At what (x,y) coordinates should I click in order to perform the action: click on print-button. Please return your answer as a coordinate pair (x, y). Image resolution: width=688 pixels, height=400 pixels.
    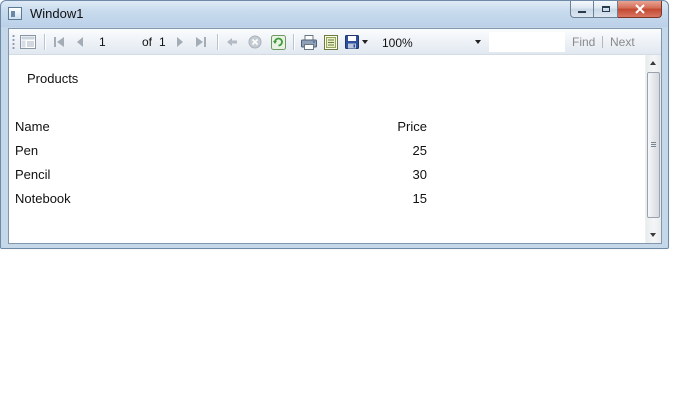
    Looking at the image, I should click on (309, 42).